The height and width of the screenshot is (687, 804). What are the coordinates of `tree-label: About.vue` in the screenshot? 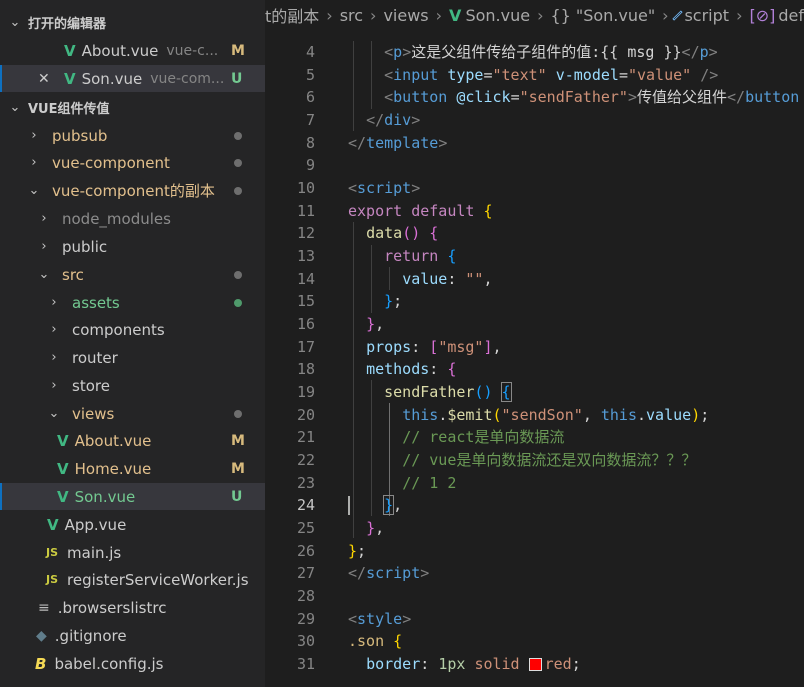 It's located at (113, 440).